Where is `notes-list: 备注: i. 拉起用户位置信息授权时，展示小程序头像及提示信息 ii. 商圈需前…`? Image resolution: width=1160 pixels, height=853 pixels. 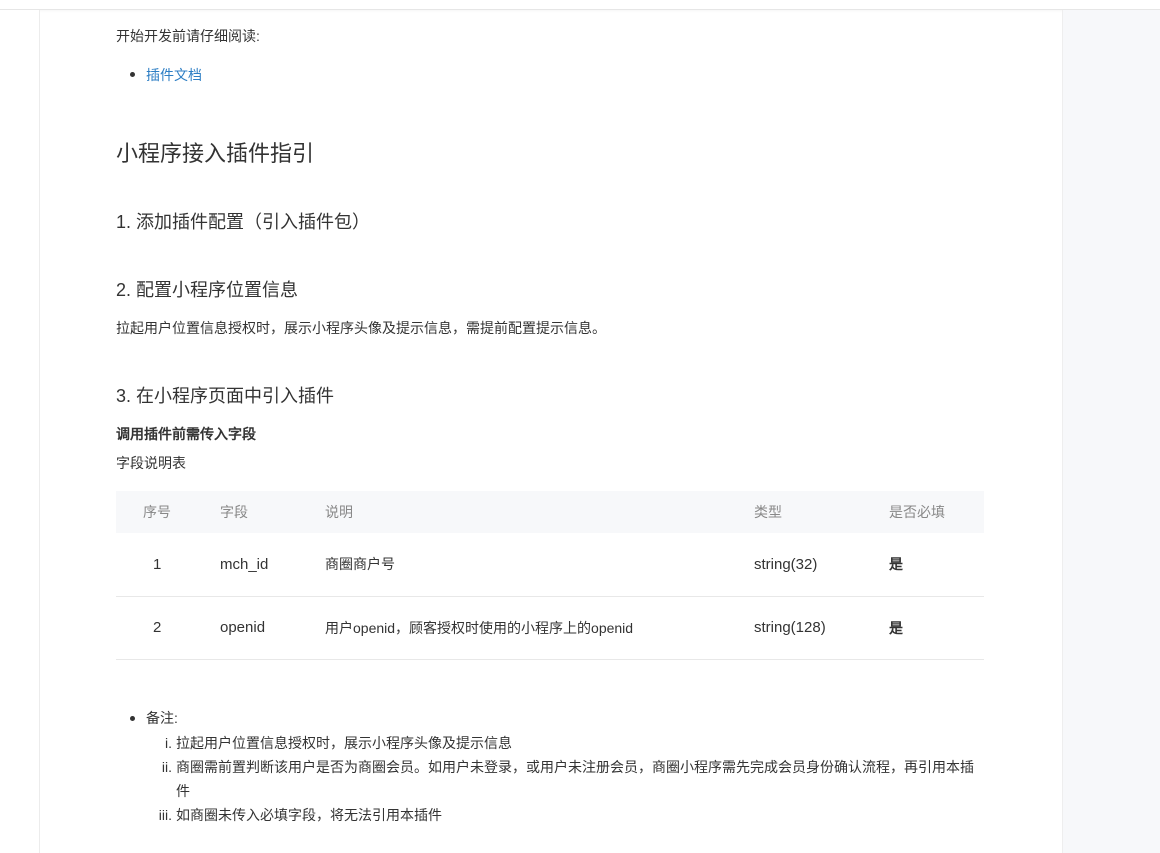 notes-list: 备注: i. 拉起用户位置信息授权时，展示小程序头像及提示信息 ii. 商圈需前… is located at coordinates (560, 767).